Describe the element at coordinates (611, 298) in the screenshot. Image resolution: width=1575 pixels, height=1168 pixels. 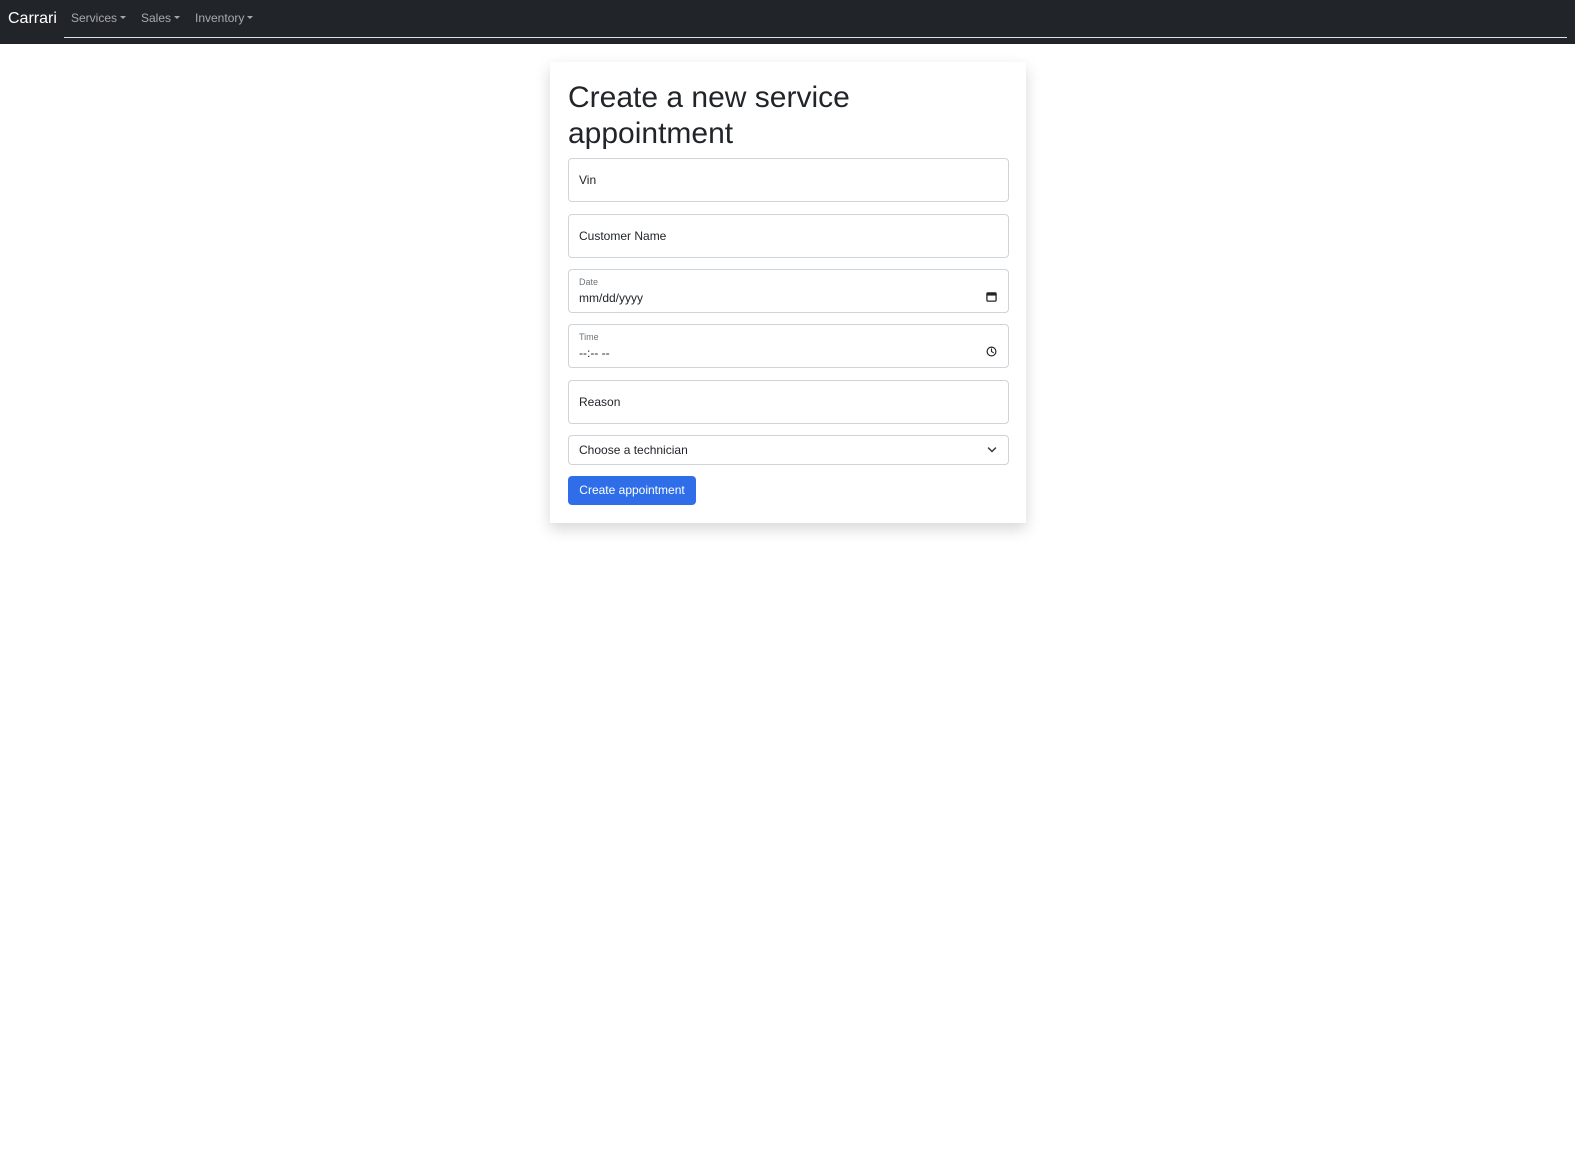
I see `date-value: mm/dd/yyyy` at that location.